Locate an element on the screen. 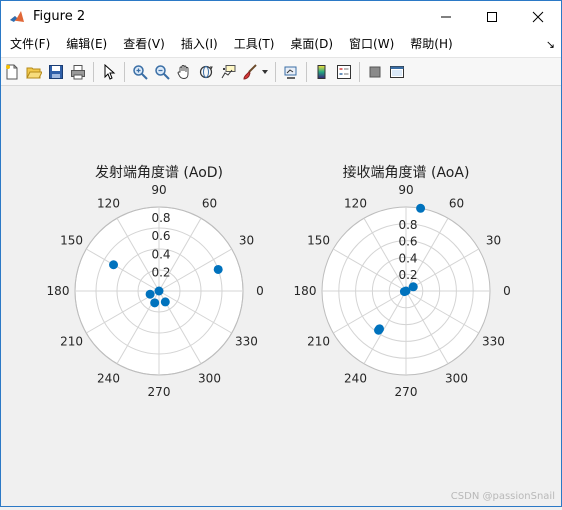 The width and height of the screenshot is (562, 510). data-cursor-button is located at coordinates (228, 72).